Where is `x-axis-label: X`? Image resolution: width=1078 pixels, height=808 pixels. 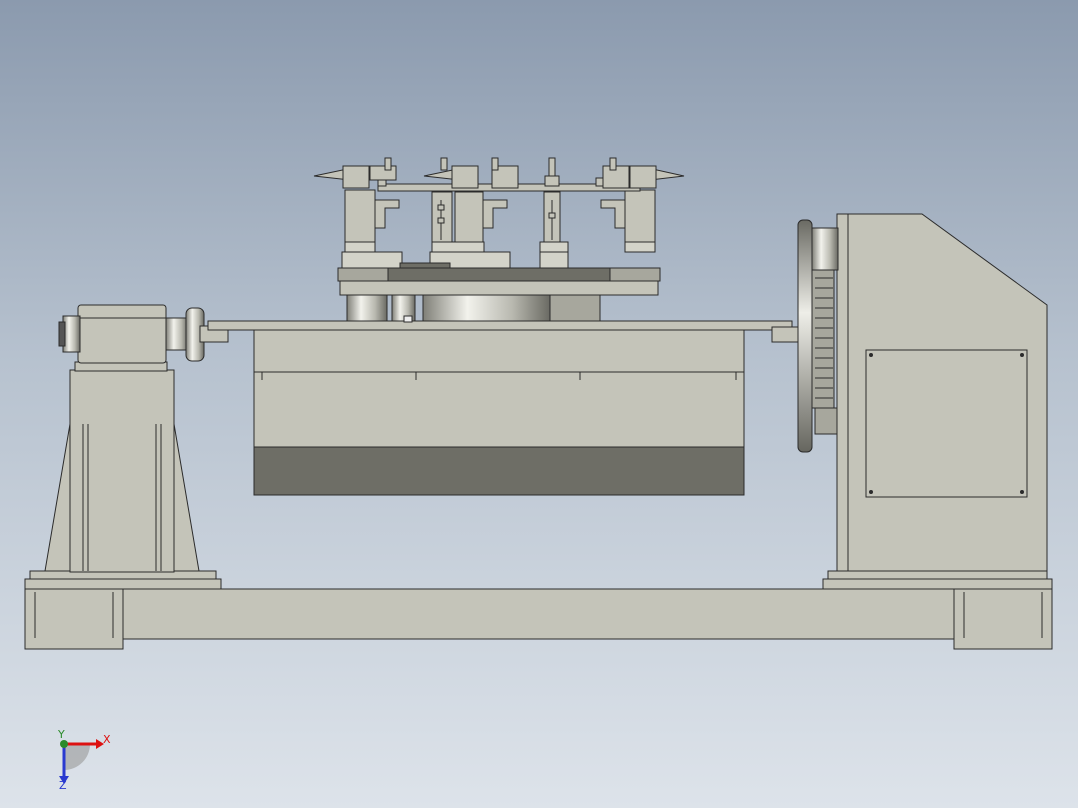 x-axis-label: X is located at coordinates (107, 739).